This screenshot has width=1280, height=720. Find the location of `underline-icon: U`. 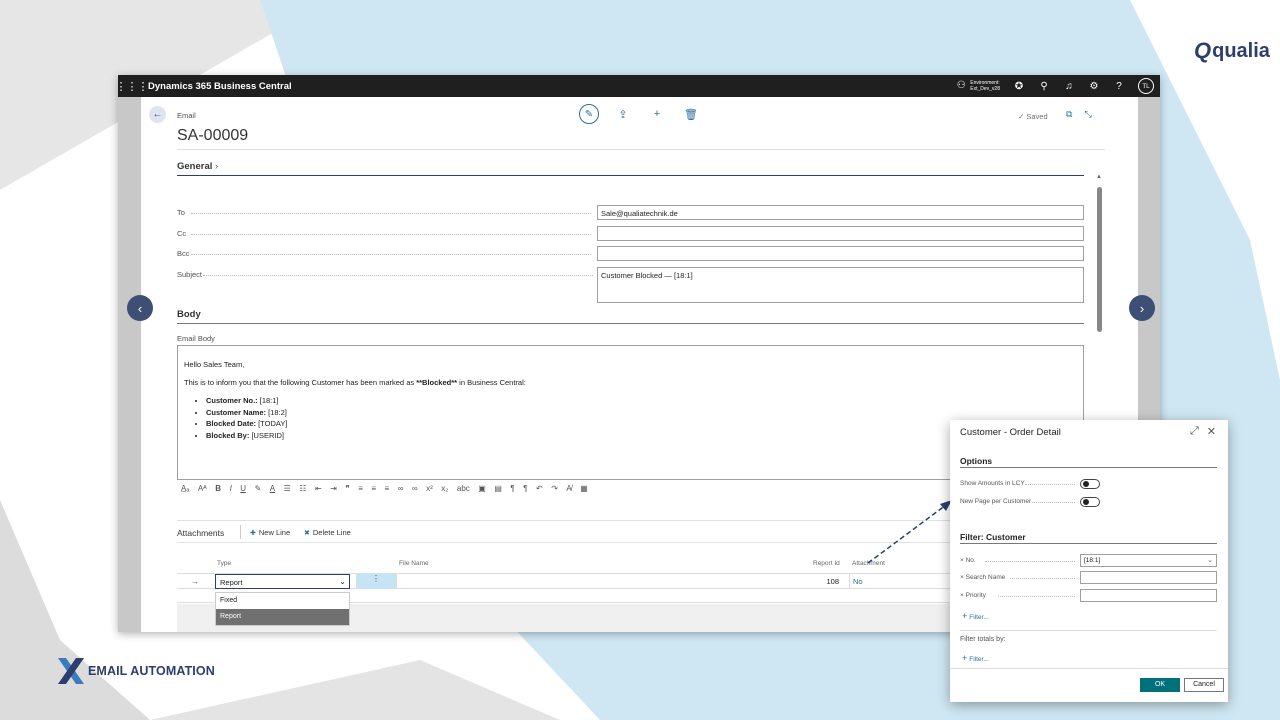

underline-icon: U is located at coordinates (243, 488).